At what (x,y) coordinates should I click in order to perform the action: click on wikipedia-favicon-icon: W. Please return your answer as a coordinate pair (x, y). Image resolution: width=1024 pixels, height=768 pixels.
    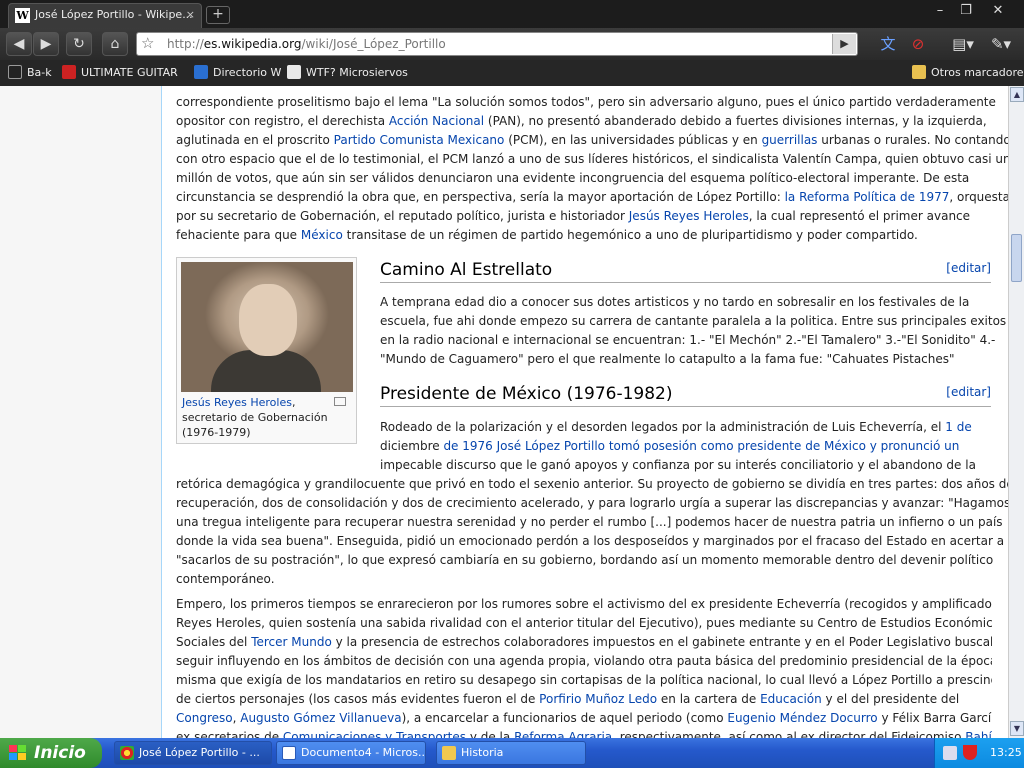
    Looking at the image, I should click on (22, 15).